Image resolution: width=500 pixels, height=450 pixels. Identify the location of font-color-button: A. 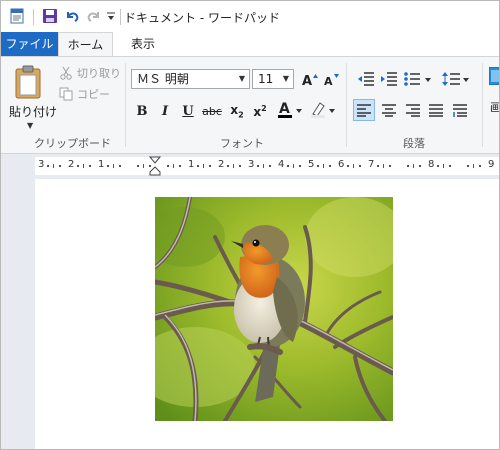
(291, 110).